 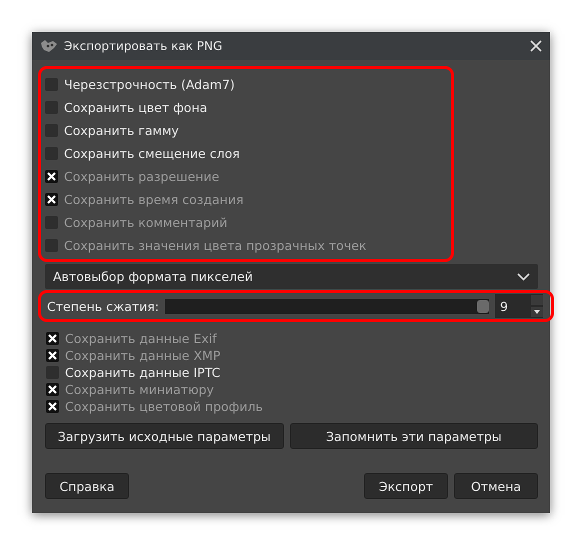 What do you see at coordinates (537, 306) in the screenshot?
I see `spin-arrows-icon` at bounding box center [537, 306].